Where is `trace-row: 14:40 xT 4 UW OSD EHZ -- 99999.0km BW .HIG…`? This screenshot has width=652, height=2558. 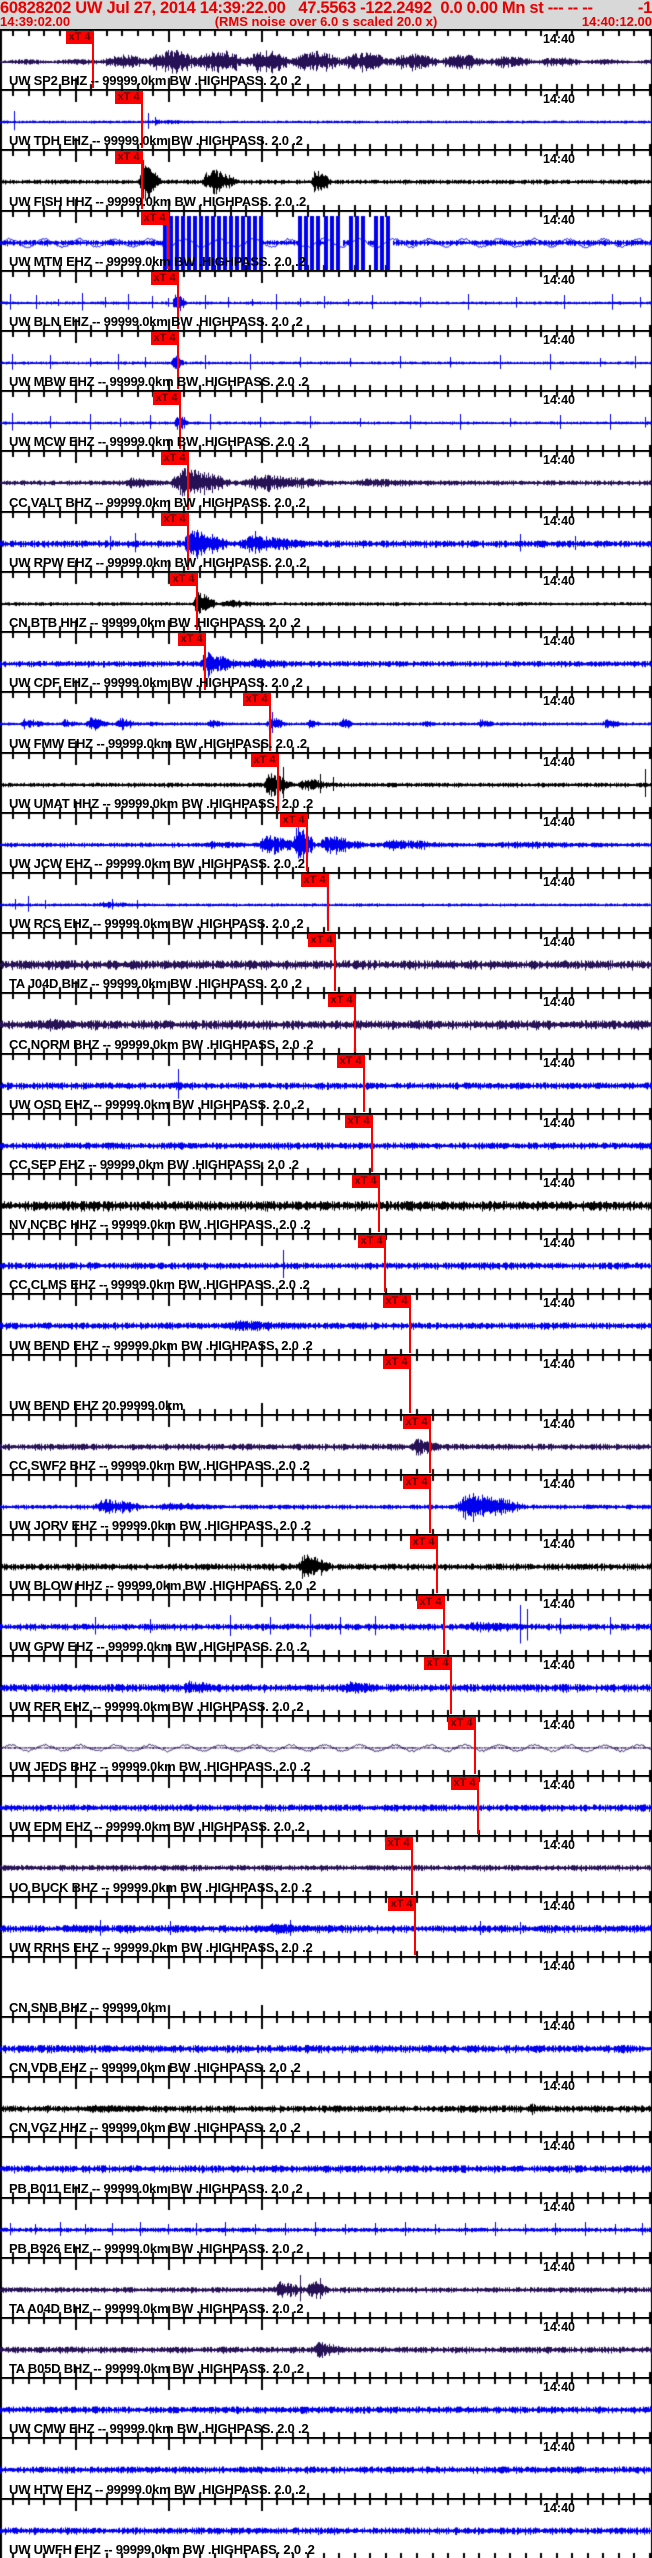 trace-row: 14:40 xT 4 UW OSD EHZ -- 99999.0km BW .HIG… is located at coordinates (326, 1083).